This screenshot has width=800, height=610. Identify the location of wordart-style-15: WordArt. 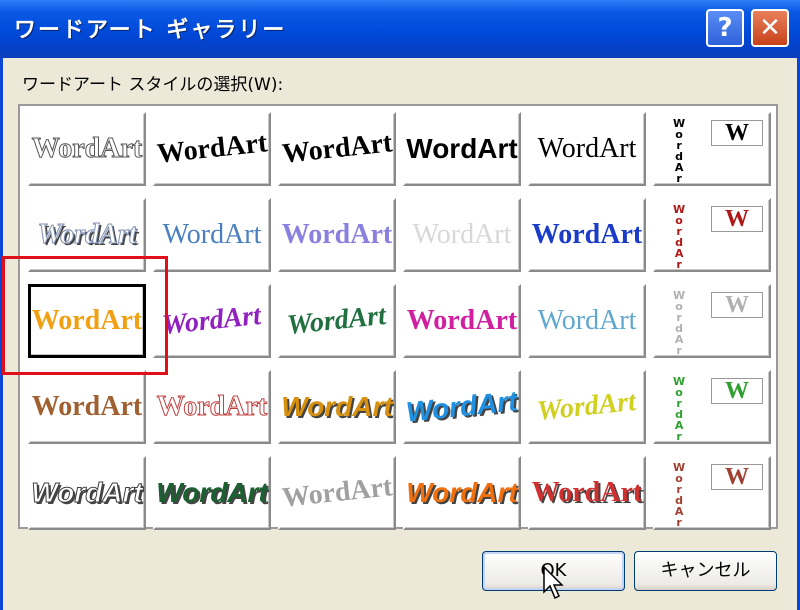
(337, 321).